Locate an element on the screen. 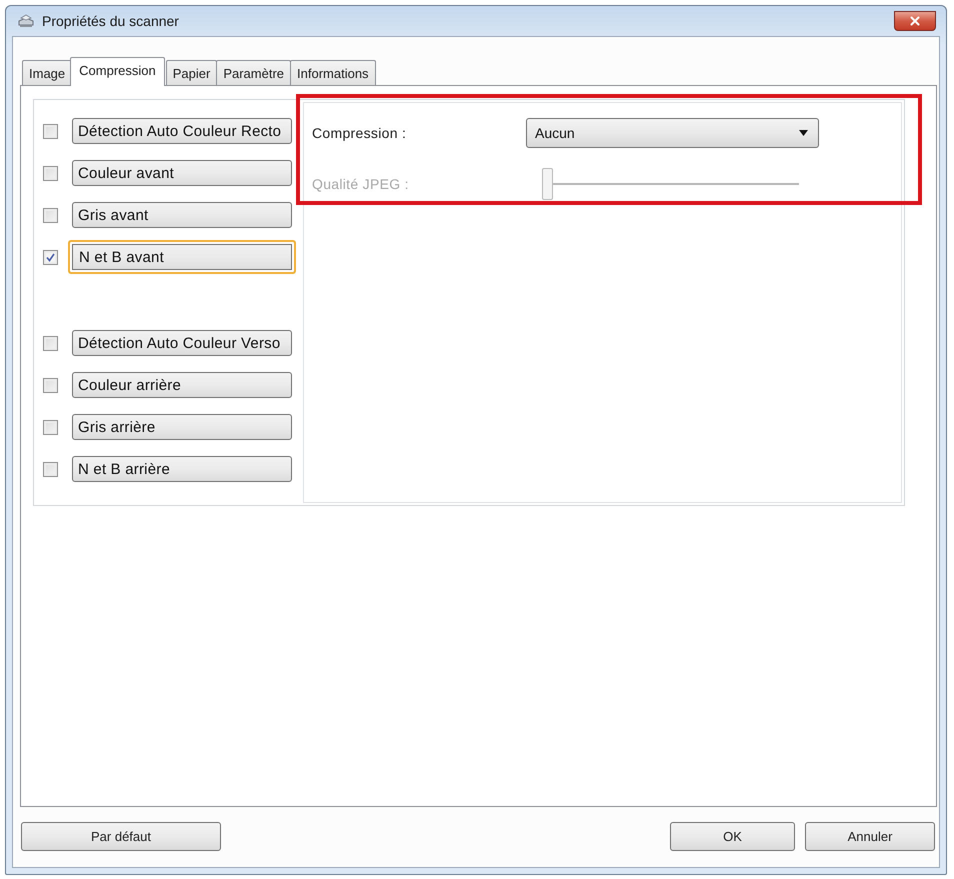  close-button is located at coordinates (915, 21).